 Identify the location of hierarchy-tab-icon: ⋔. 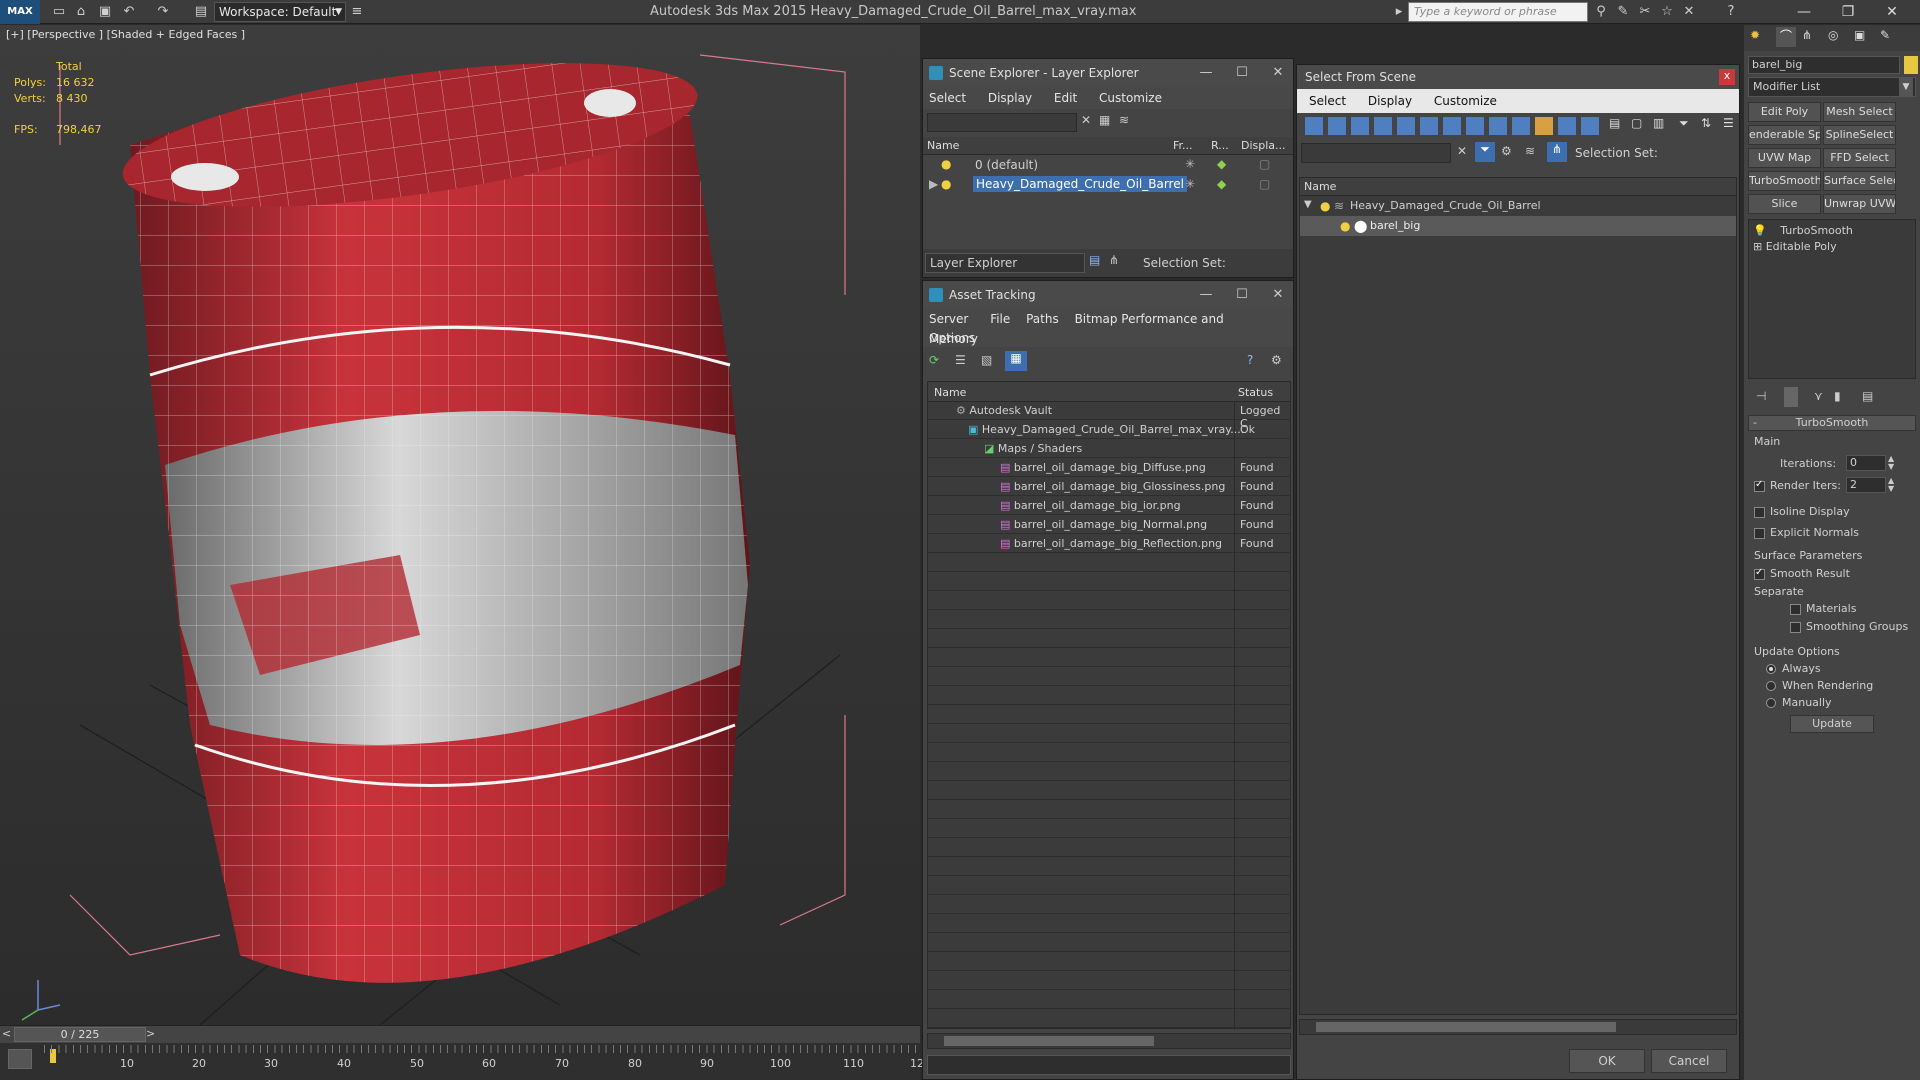
(1807, 35).